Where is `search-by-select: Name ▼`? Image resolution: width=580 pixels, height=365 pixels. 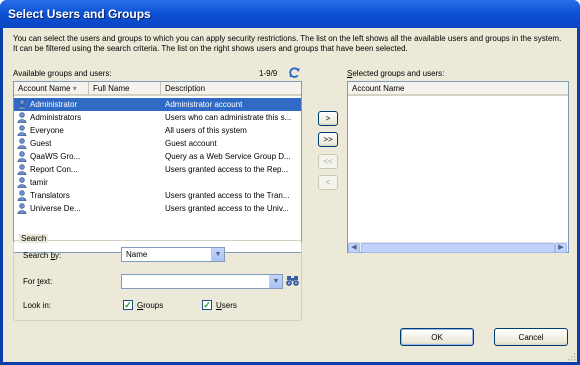
search-by-select: Name ▼ is located at coordinates (173, 254).